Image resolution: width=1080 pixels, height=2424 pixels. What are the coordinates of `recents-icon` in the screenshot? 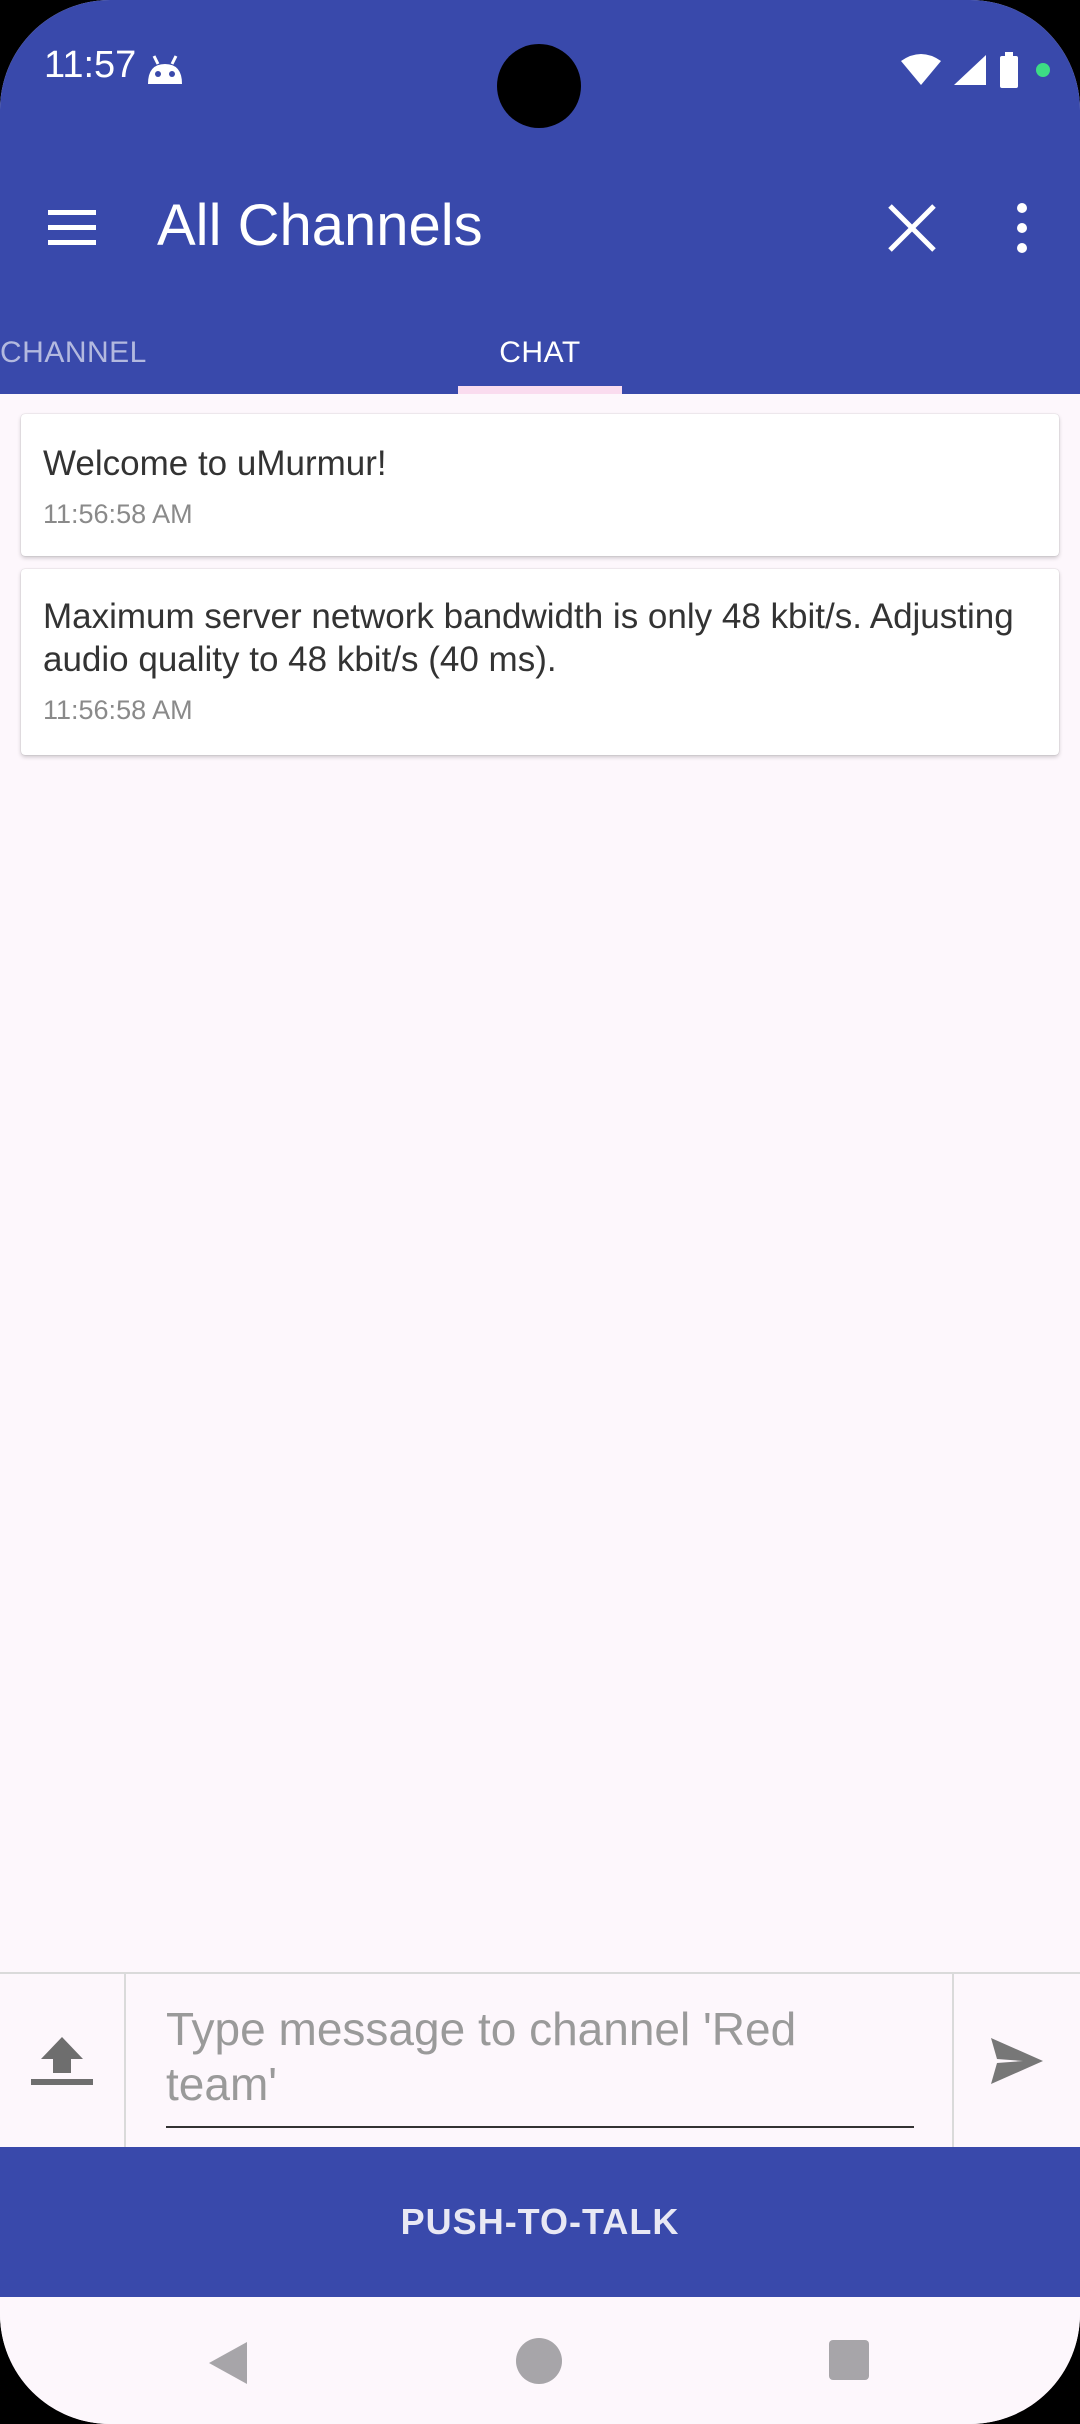 It's located at (849, 2360).